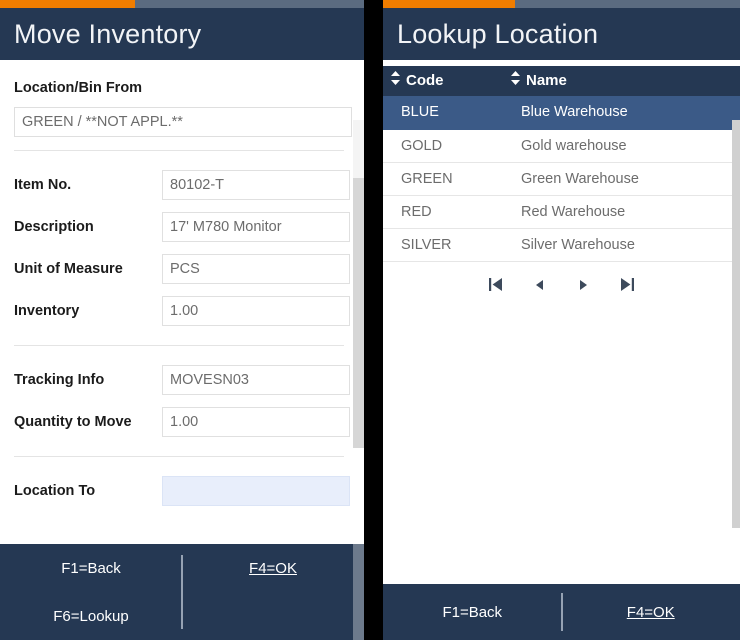  I want to click on quantity-to-move-label: Quantity to Move, so click(73, 422).